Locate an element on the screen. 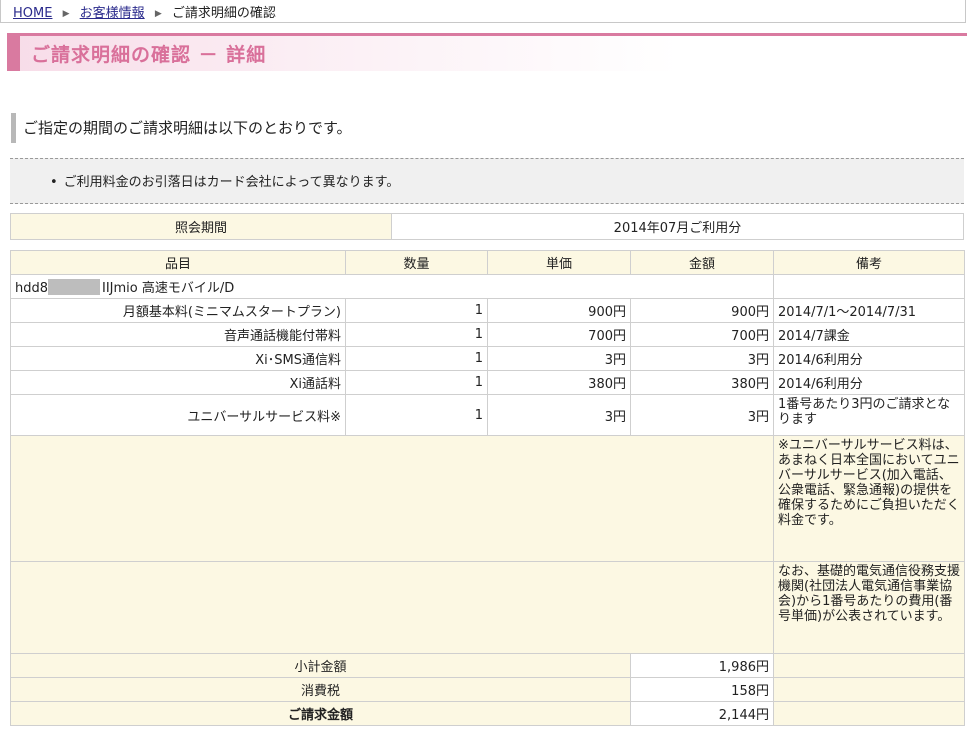  service-name-cell: hdd8 IIJmio 高速モバイル/D is located at coordinates (392, 286).